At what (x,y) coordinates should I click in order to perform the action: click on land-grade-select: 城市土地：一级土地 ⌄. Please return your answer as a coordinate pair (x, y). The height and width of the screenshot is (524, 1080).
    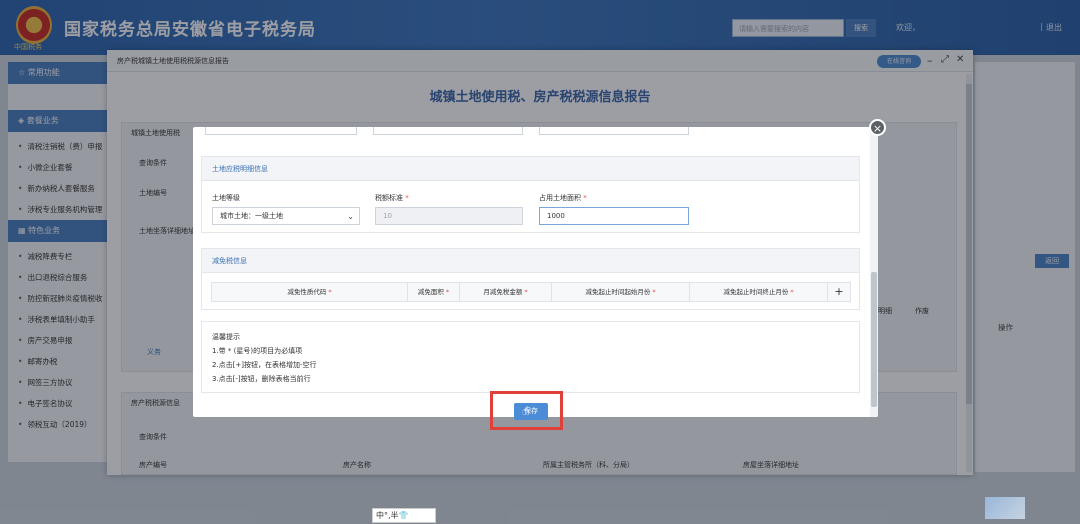
    Looking at the image, I should click on (286, 216).